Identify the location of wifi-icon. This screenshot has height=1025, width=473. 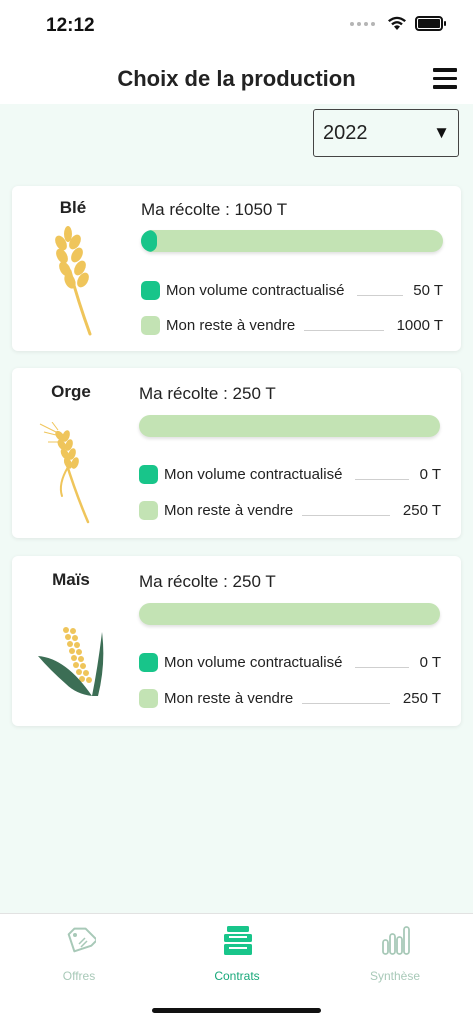
(397, 23).